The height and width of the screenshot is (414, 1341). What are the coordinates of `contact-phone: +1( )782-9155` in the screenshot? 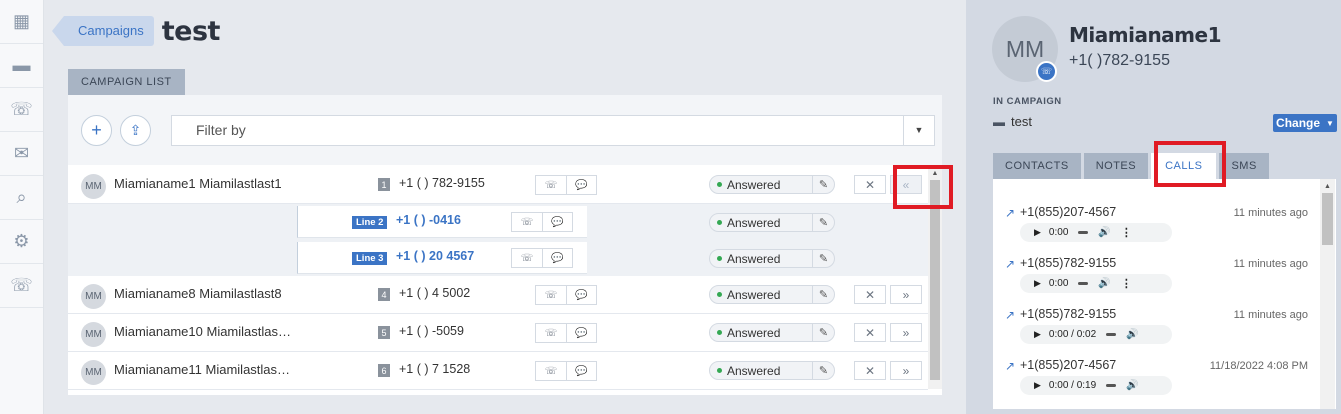 It's located at (1119, 60).